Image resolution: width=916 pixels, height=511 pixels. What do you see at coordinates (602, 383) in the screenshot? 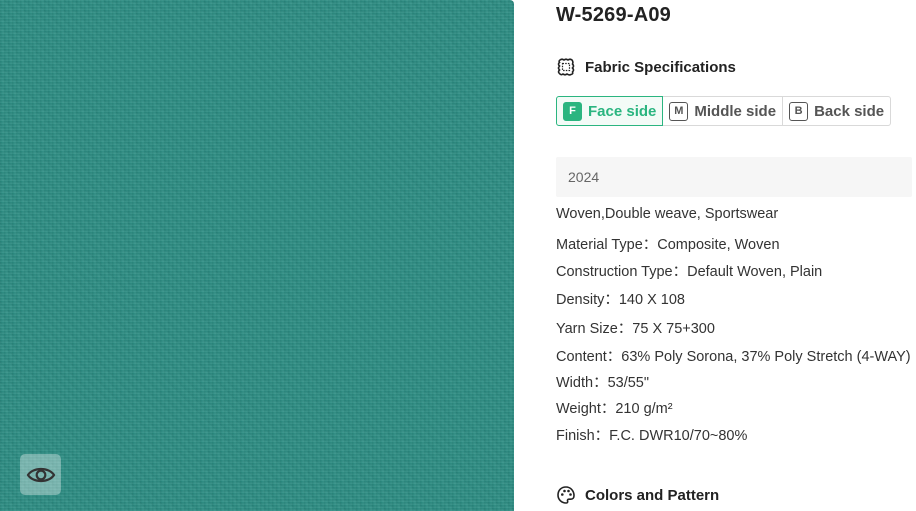
I see `spec-width: Width：53/55"` at bounding box center [602, 383].